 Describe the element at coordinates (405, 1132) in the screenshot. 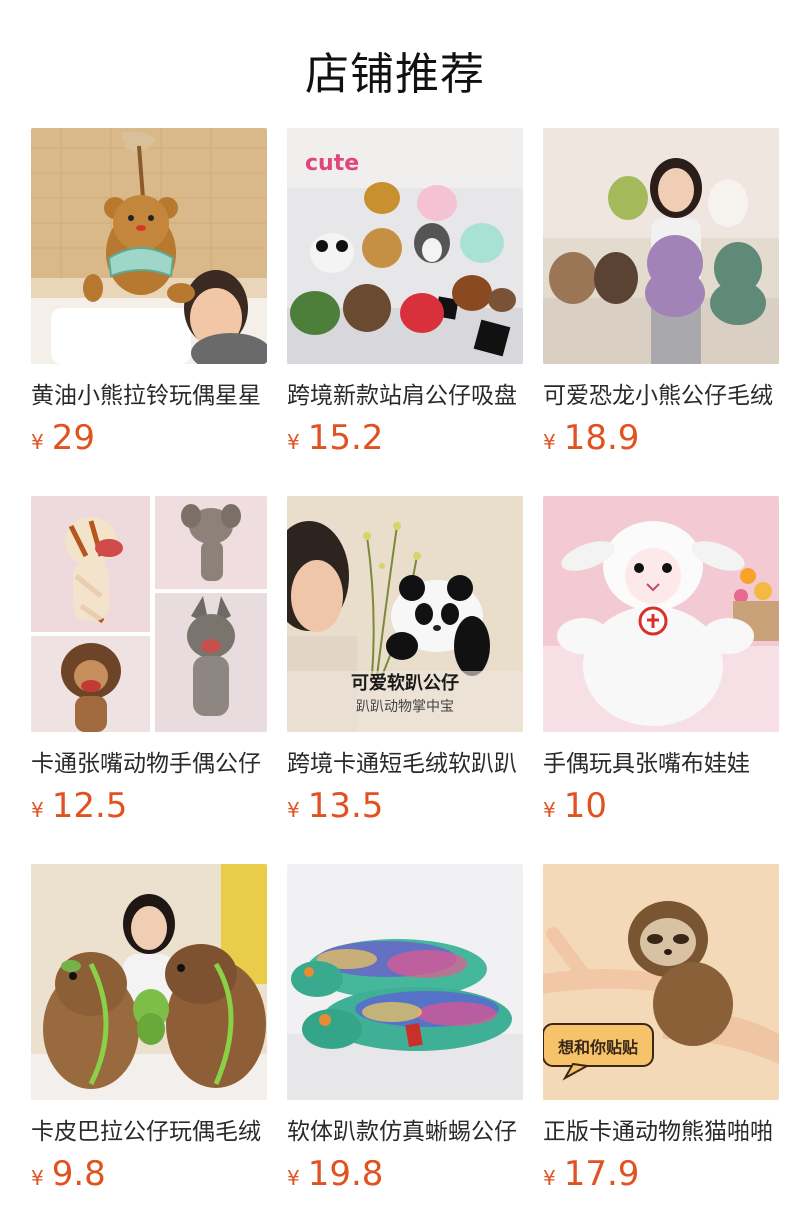

I see `product-name: 软体趴款仿真蜥蜴公仔` at that location.